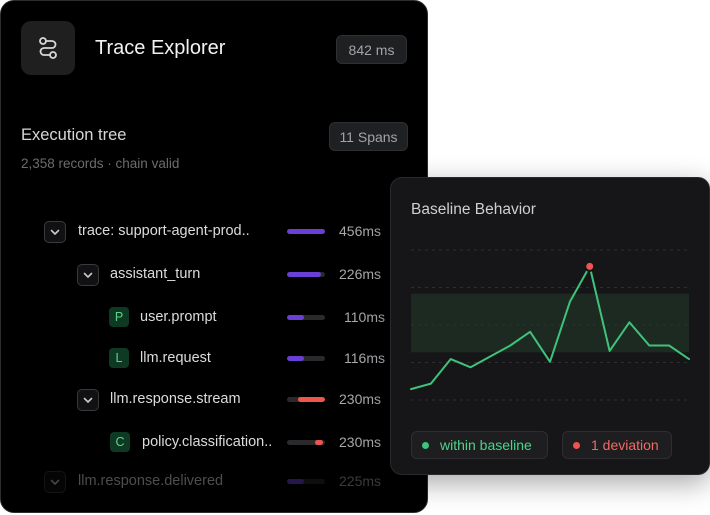 This screenshot has width=710, height=515. I want to click on legend-green-dot-icon, so click(425, 445).